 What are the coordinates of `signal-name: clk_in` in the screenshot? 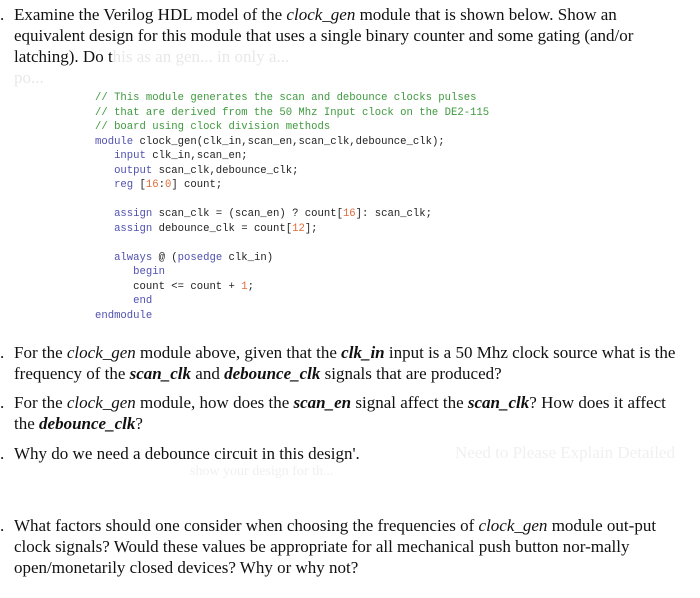 It's located at (363, 352).